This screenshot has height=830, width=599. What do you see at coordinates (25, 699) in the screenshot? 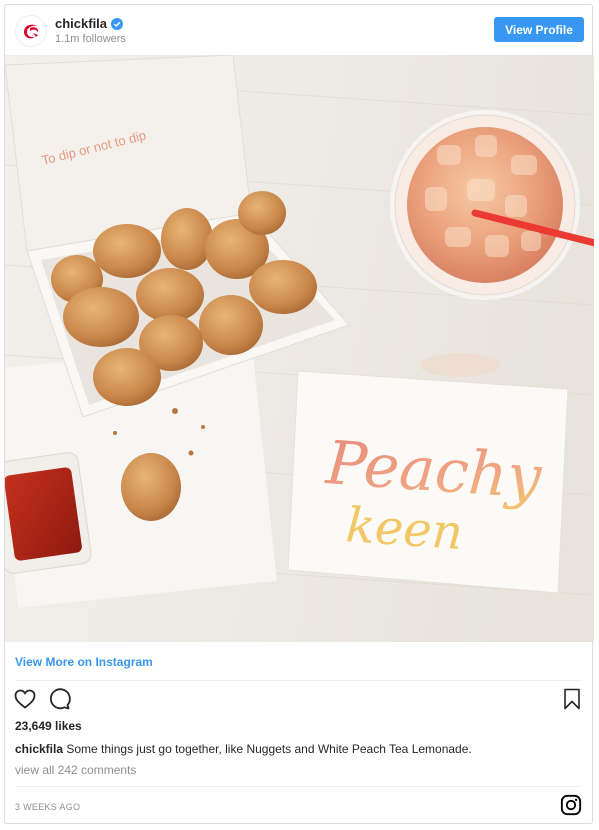
I see `heart-icon` at bounding box center [25, 699].